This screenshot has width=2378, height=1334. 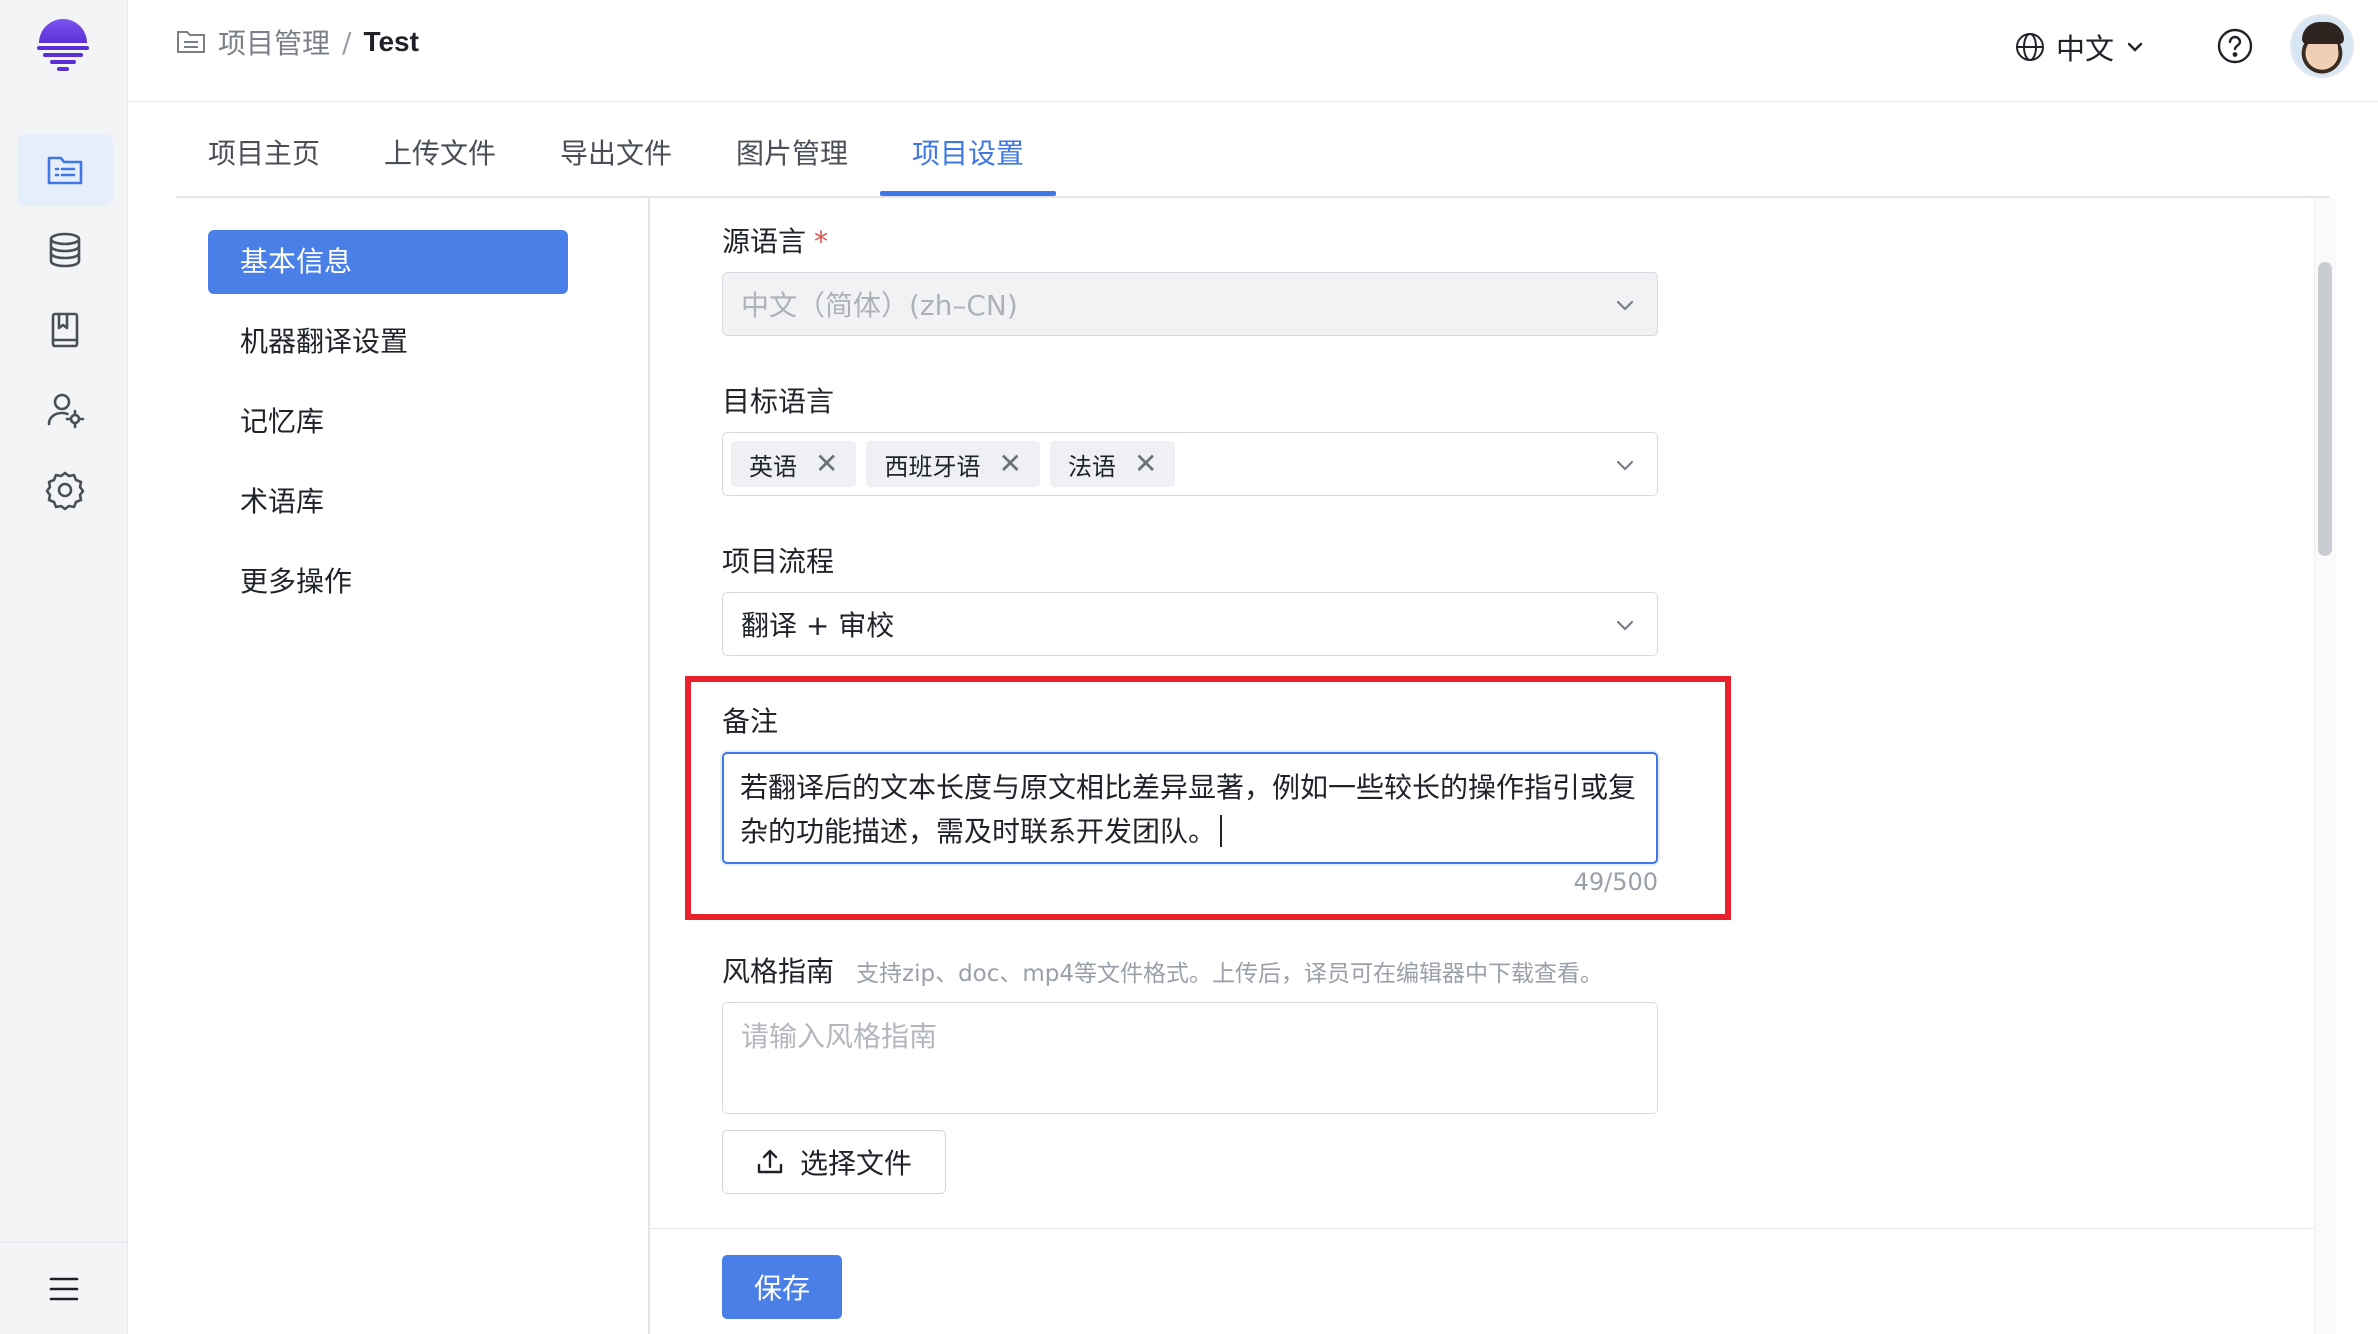 What do you see at coordinates (1190, 624) in the screenshot?
I see `workflow-select: 翻译 + 审校` at bounding box center [1190, 624].